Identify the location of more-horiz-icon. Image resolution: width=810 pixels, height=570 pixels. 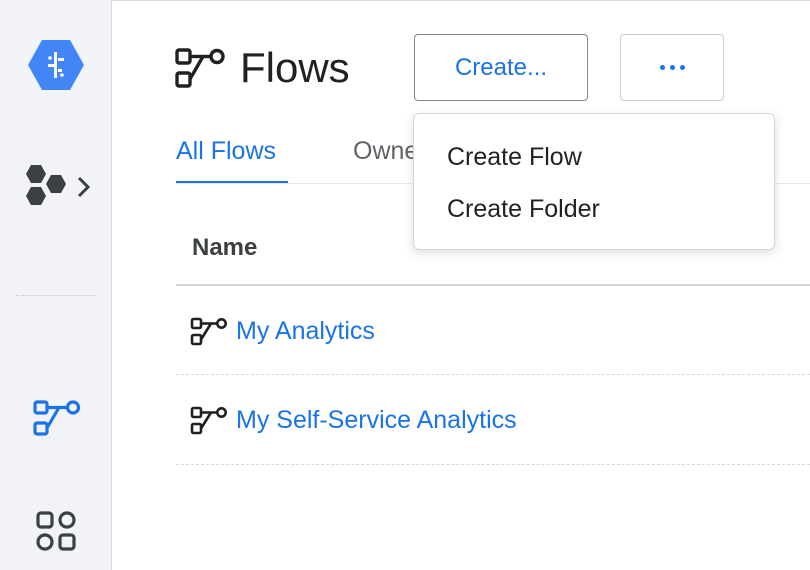
(672, 67).